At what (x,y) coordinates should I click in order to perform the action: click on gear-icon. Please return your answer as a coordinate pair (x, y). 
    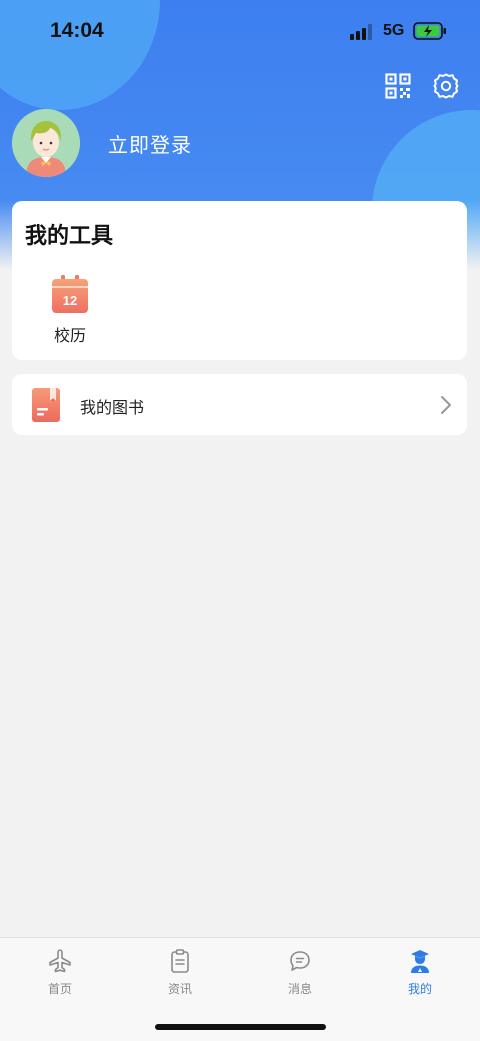
    Looking at the image, I should click on (446, 86).